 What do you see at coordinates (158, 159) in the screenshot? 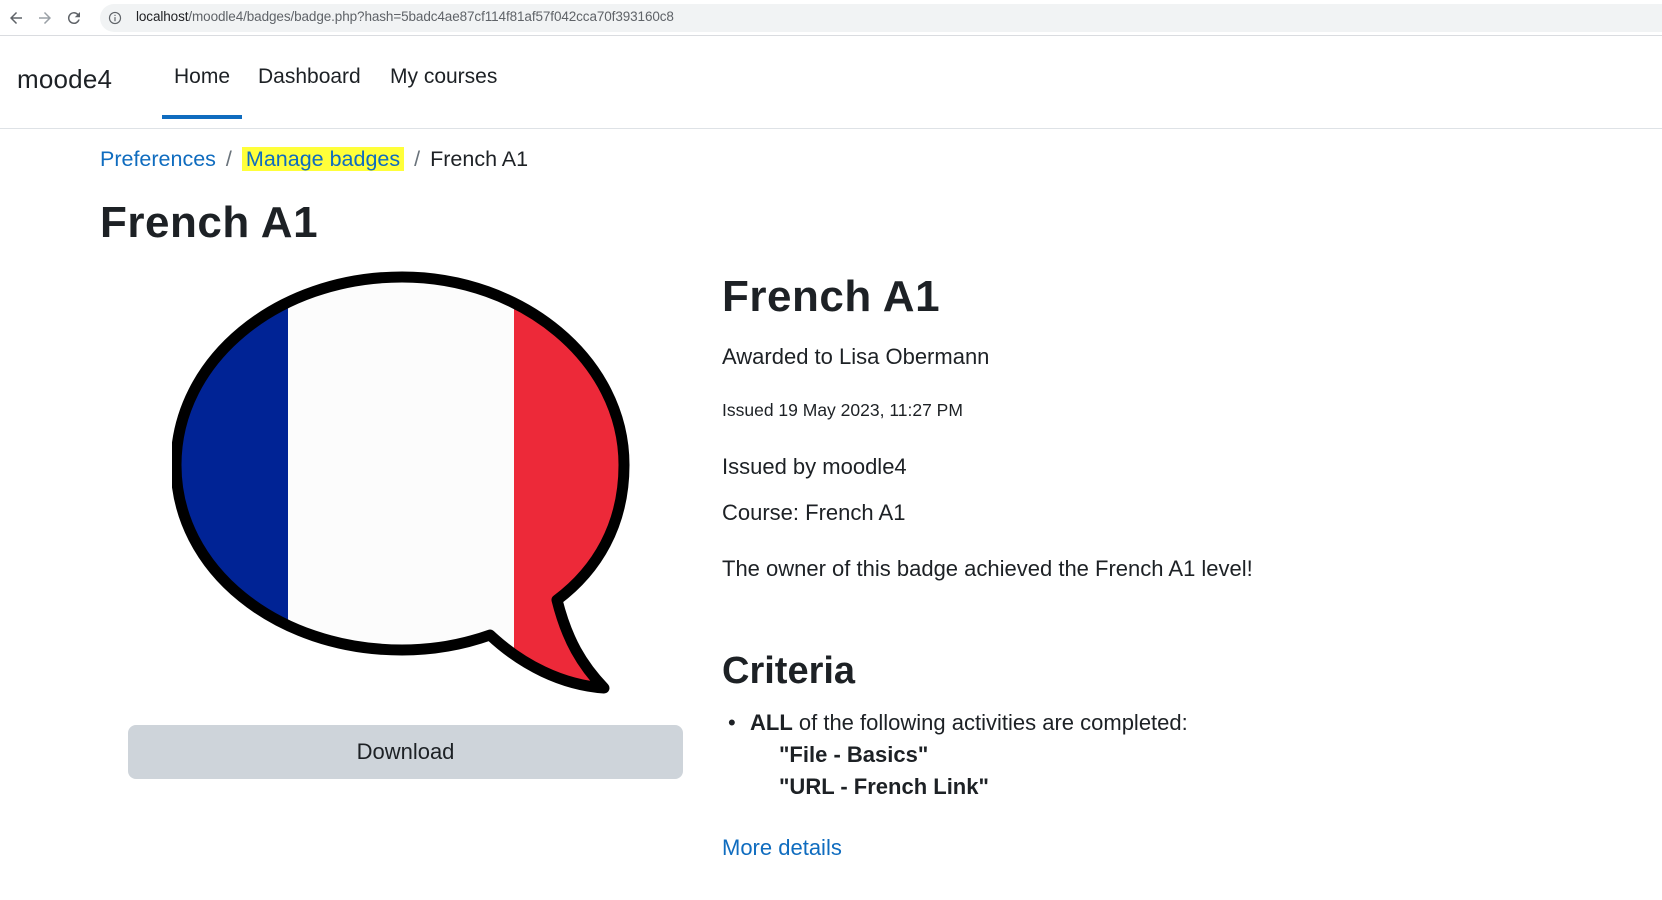
I see `breadcrumb-preferences: Preferences` at bounding box center [158, 159].